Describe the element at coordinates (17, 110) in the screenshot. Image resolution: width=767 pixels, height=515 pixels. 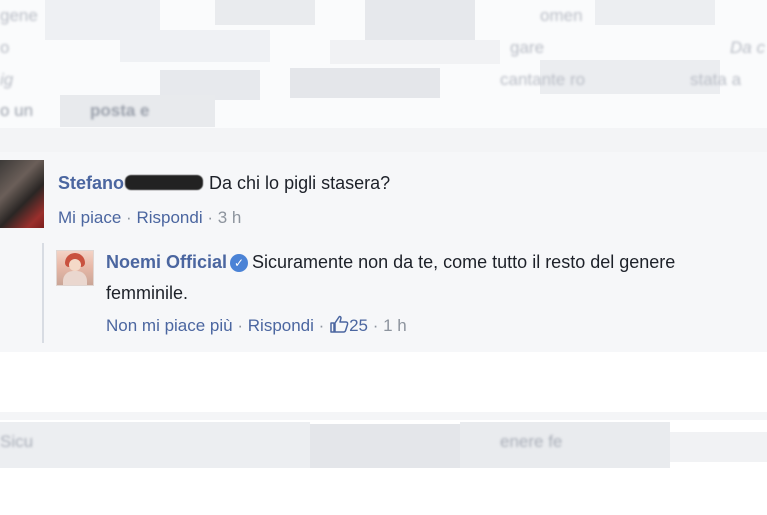
I see `blurred-text-fragment: o un` at that location.